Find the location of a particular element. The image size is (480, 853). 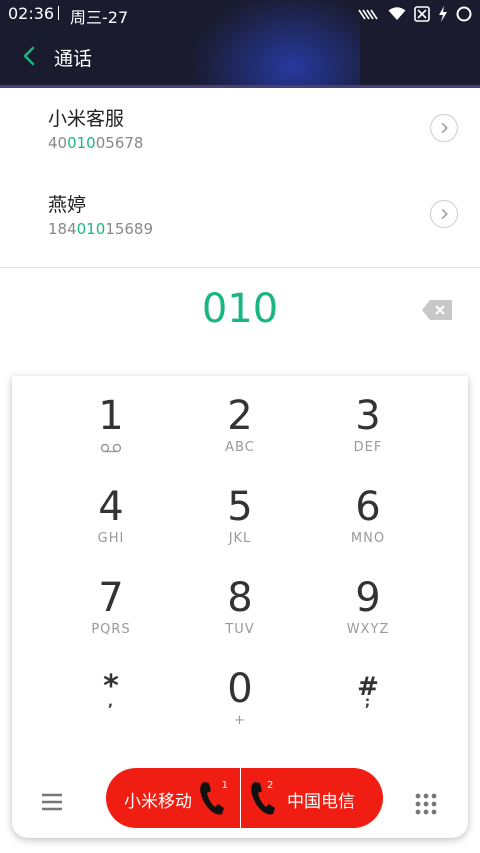

status-date: 周三-27 is located at coordinates (99, 17).